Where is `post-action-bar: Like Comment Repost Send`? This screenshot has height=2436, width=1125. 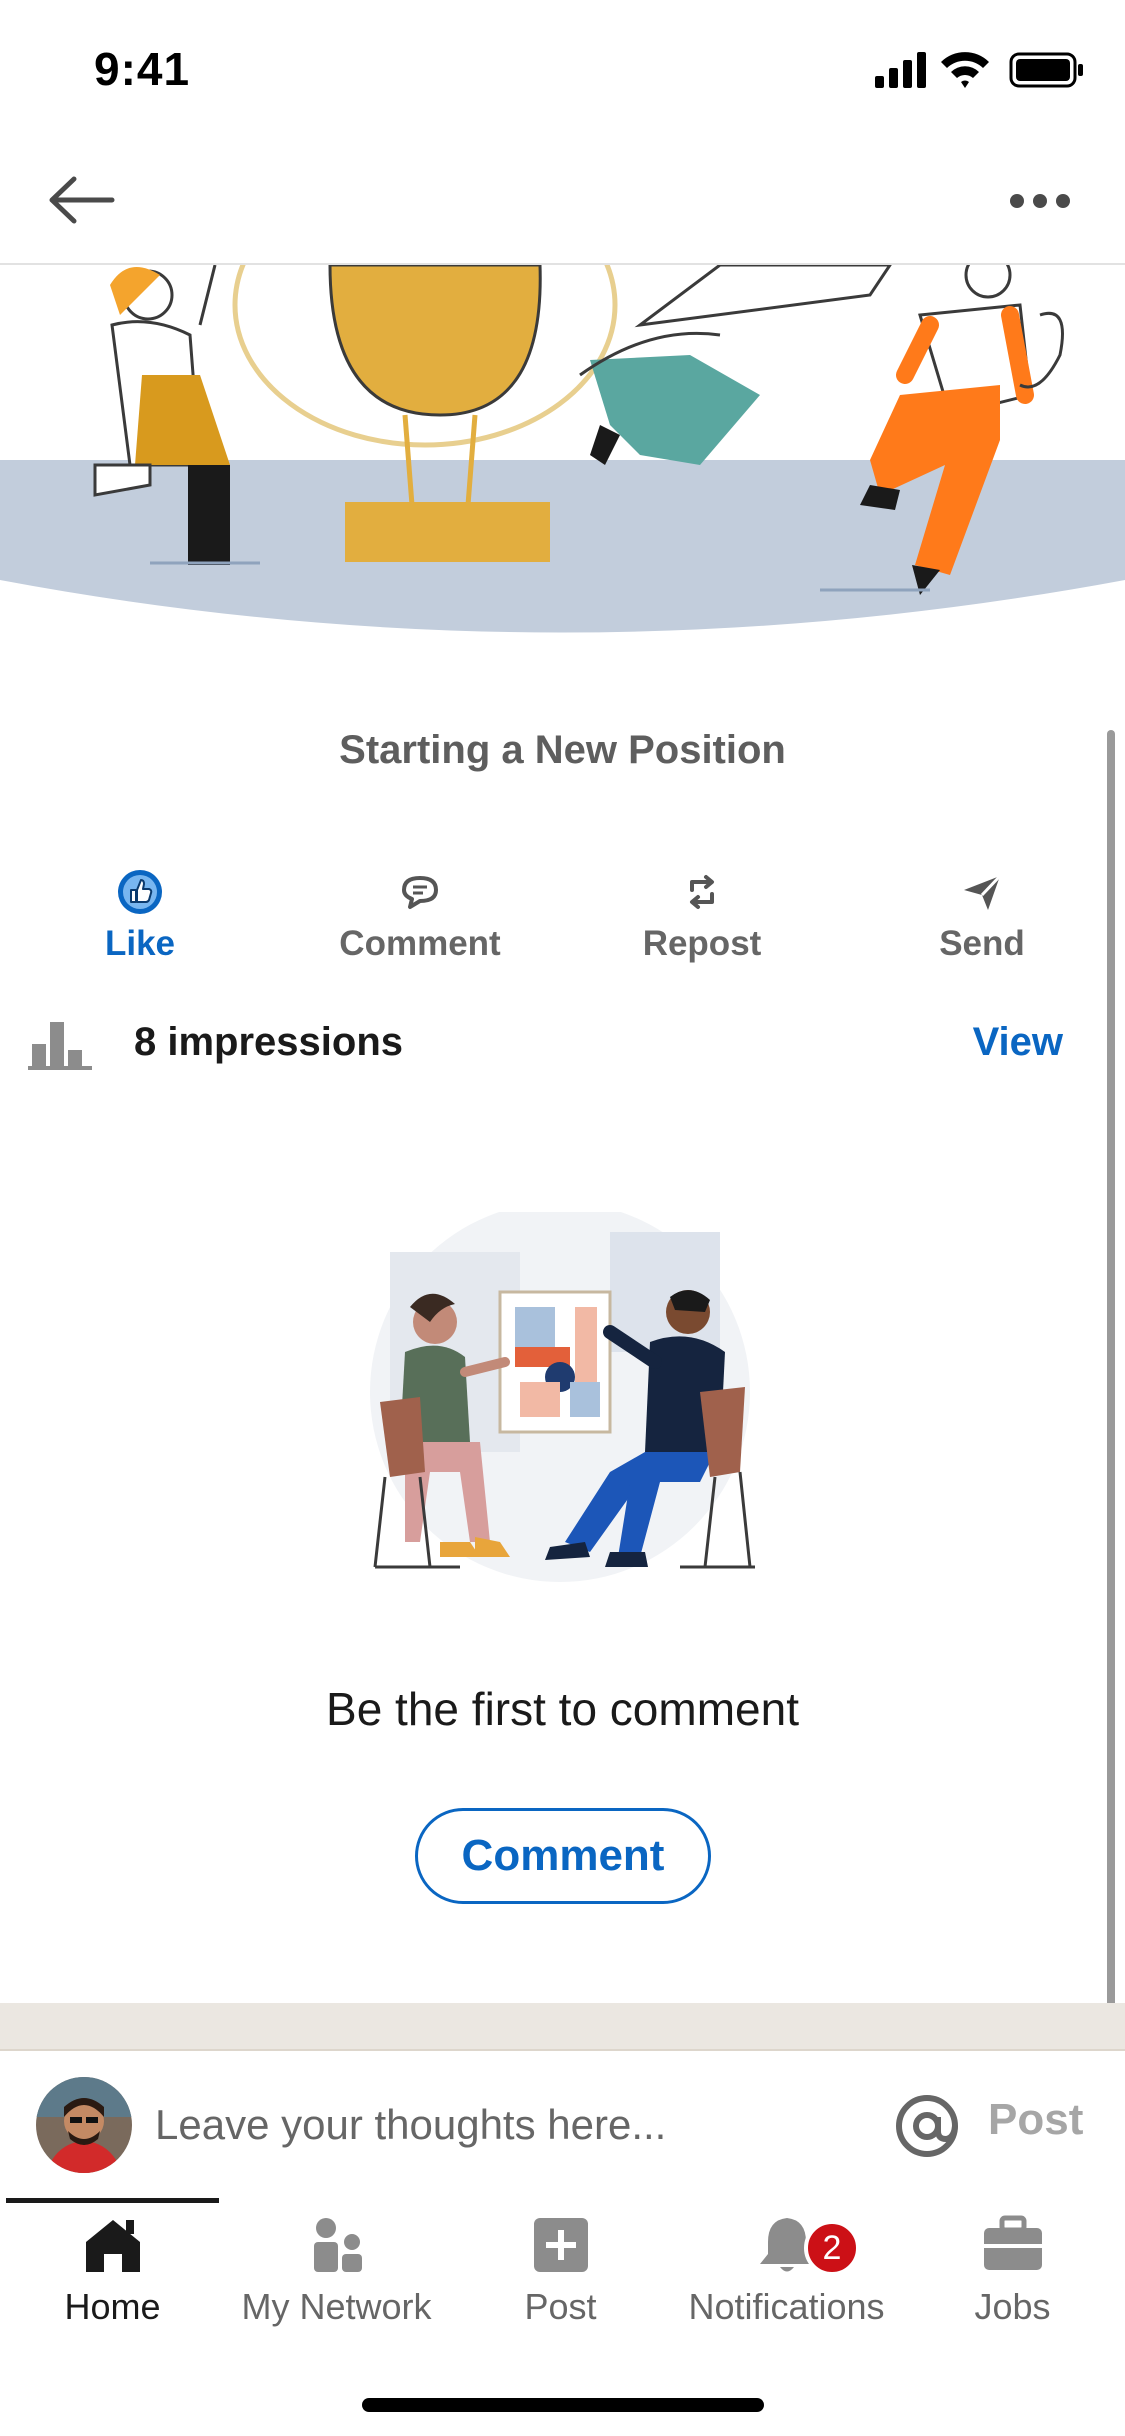
post-action-bar: Like Comment Repost Send is located at coordinates (562, 915).